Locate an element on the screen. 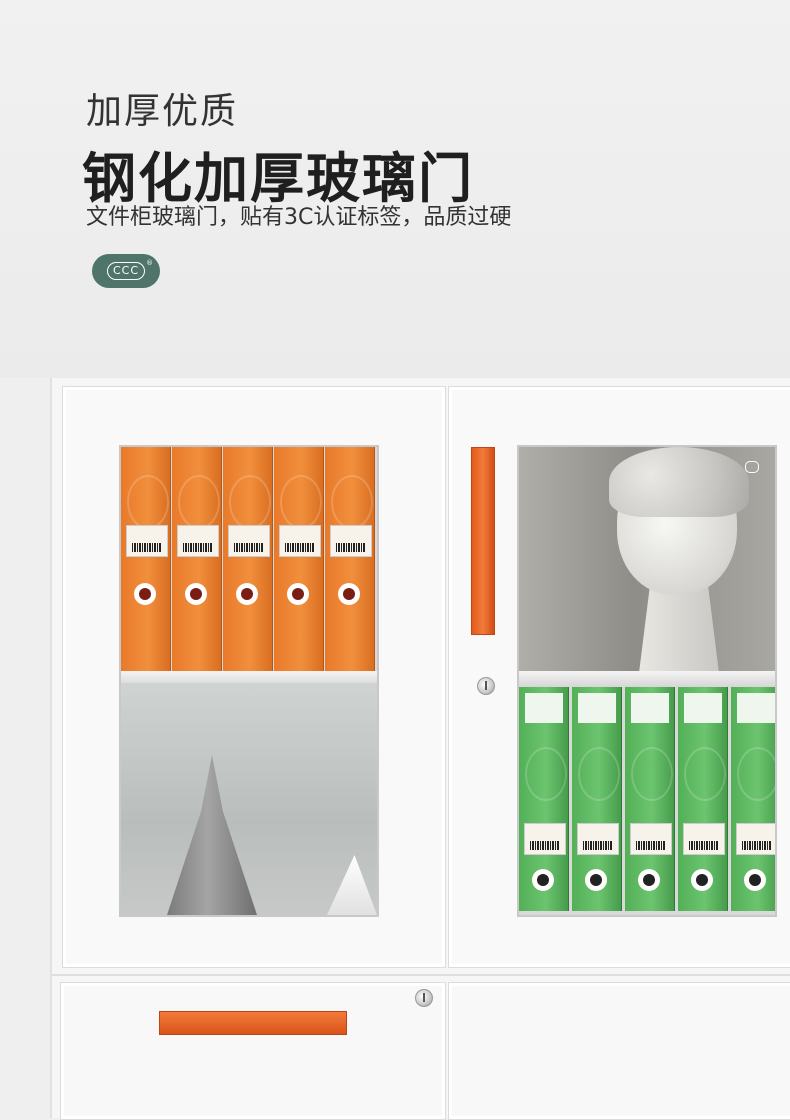 The width and height of the screenshot is (790, 1120). cabinet-divider is located at coordinates (421, 975).